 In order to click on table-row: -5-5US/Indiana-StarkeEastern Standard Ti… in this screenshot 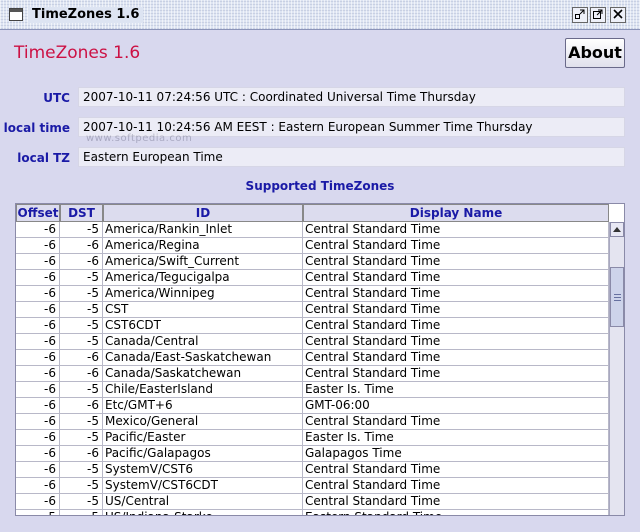, I will do `click(312, 512)`.